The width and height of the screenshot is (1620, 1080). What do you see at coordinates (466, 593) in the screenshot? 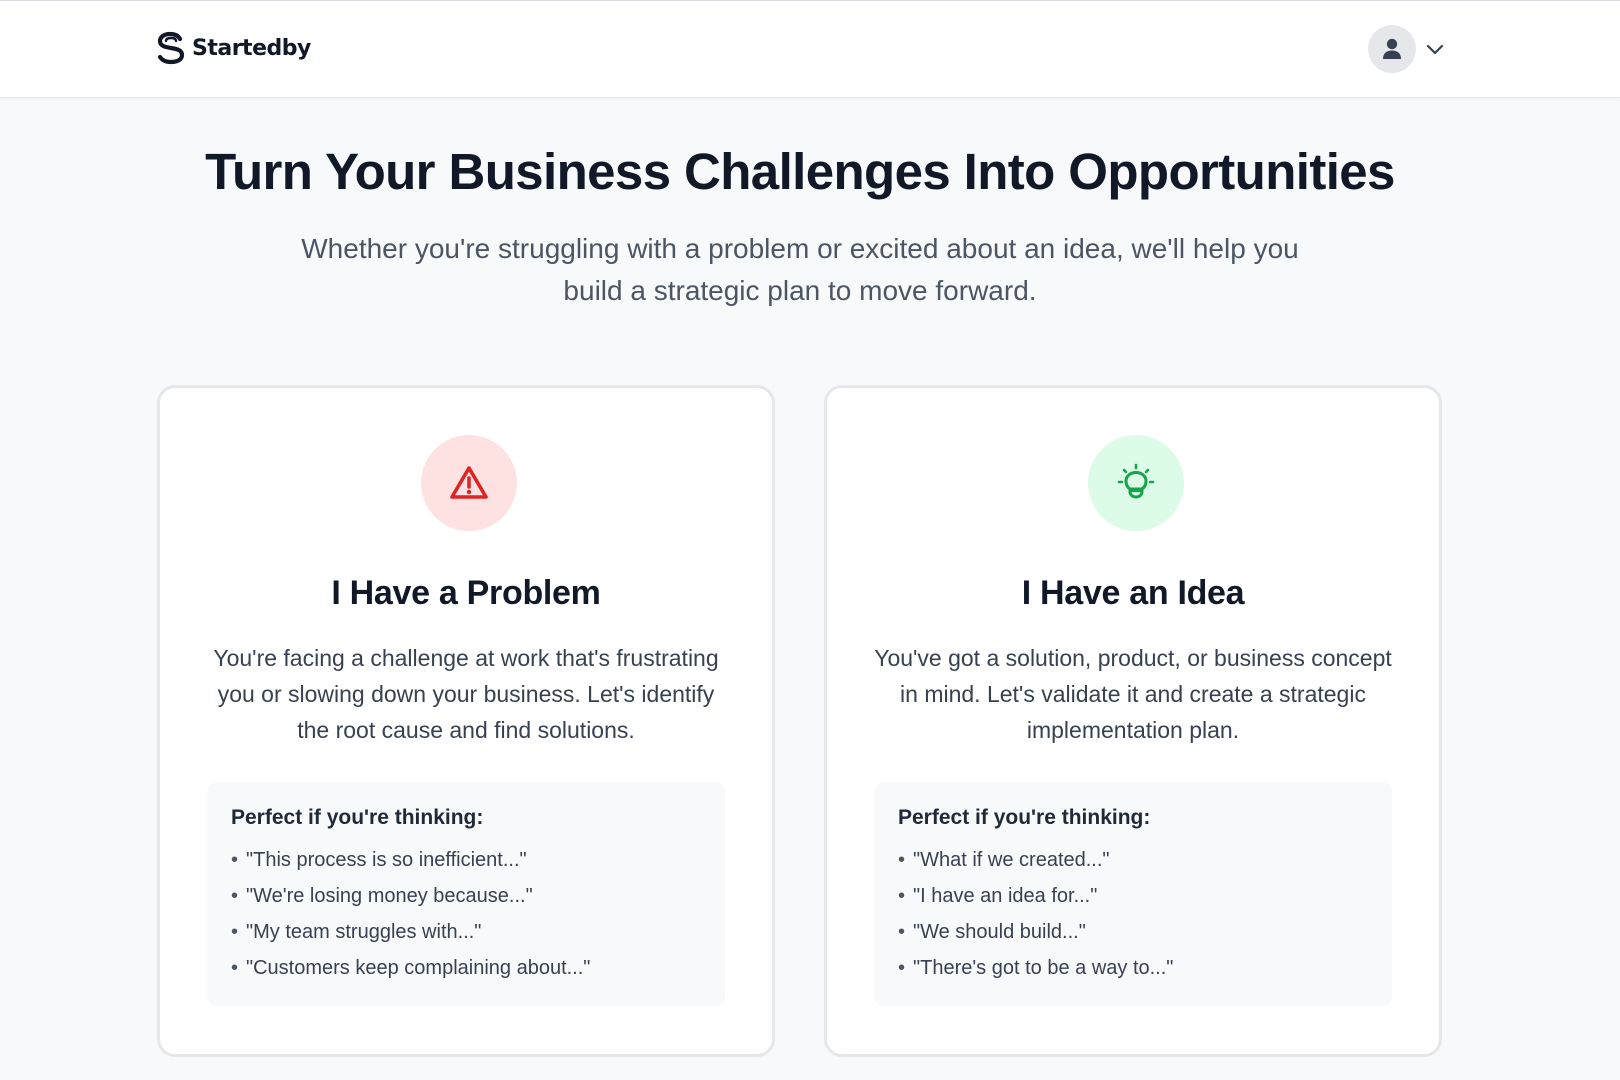
I see `card-title: I Have a Problem` at bounding box center [466, 593].